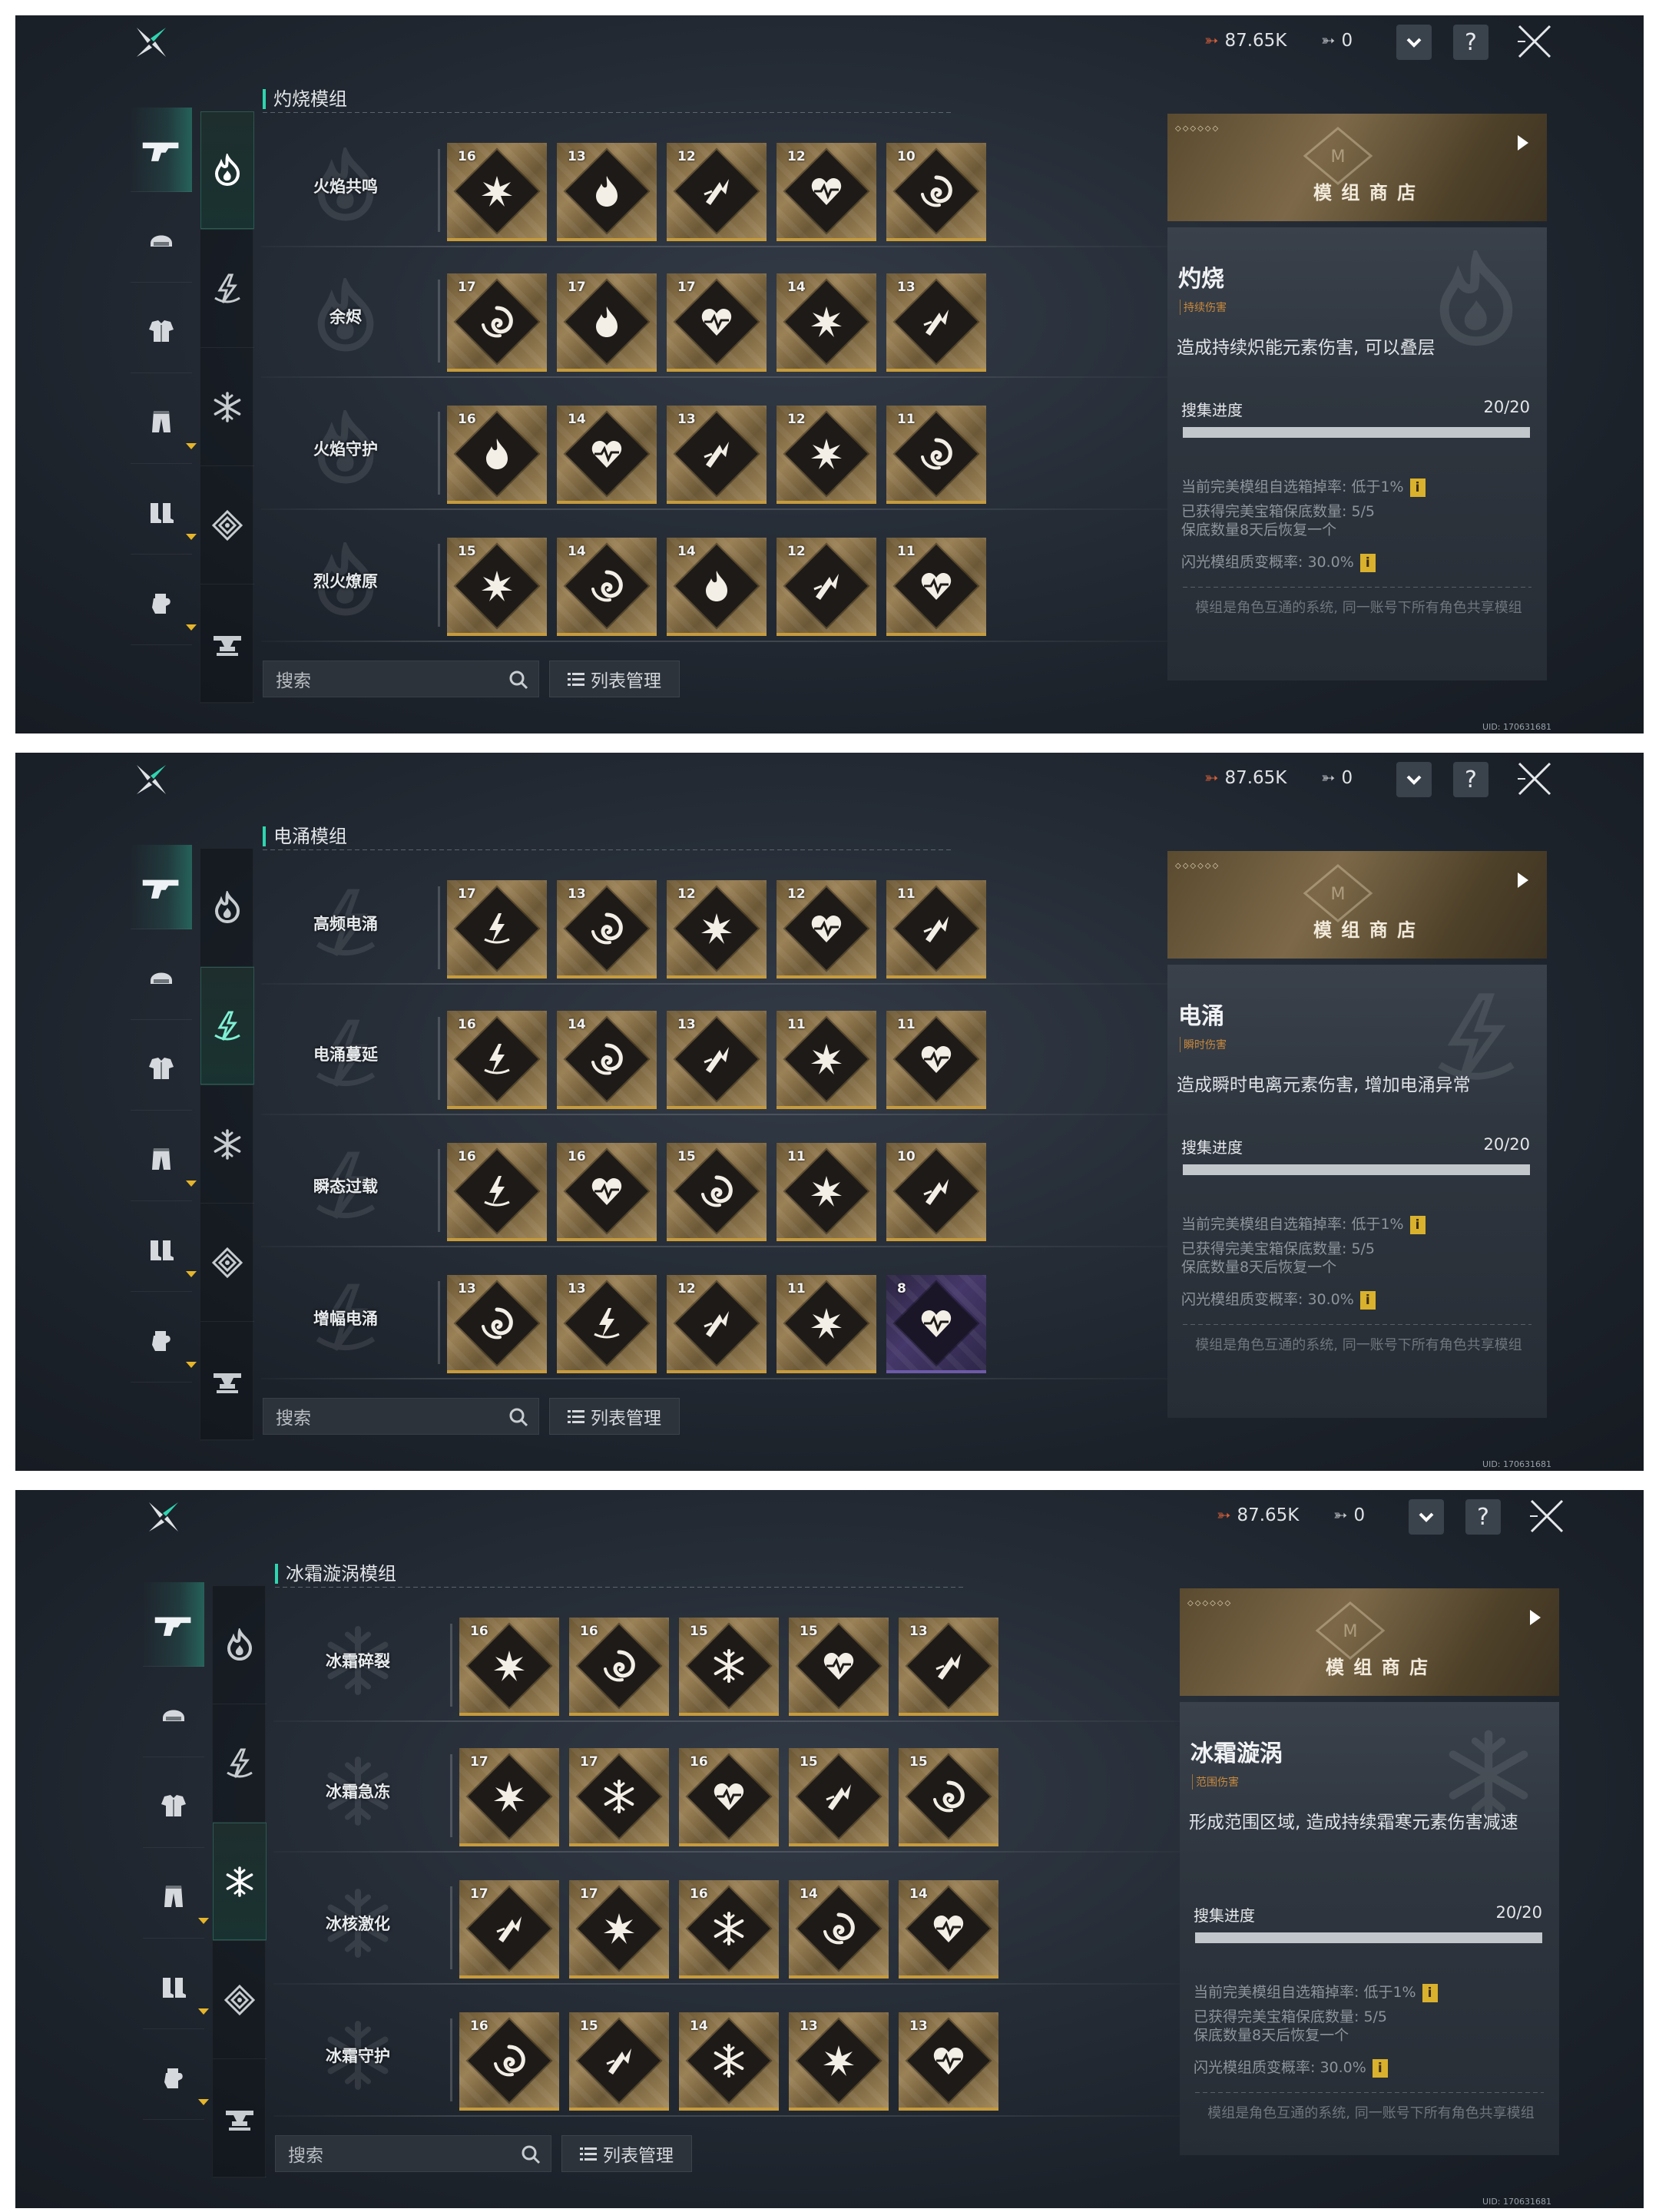 The height and width of the screenshot is (2212, 1659). What do you see at coordinates (161, 150) in the screenshot?
I see `equipment-slot-pistol` at bounding box center [161, 150].